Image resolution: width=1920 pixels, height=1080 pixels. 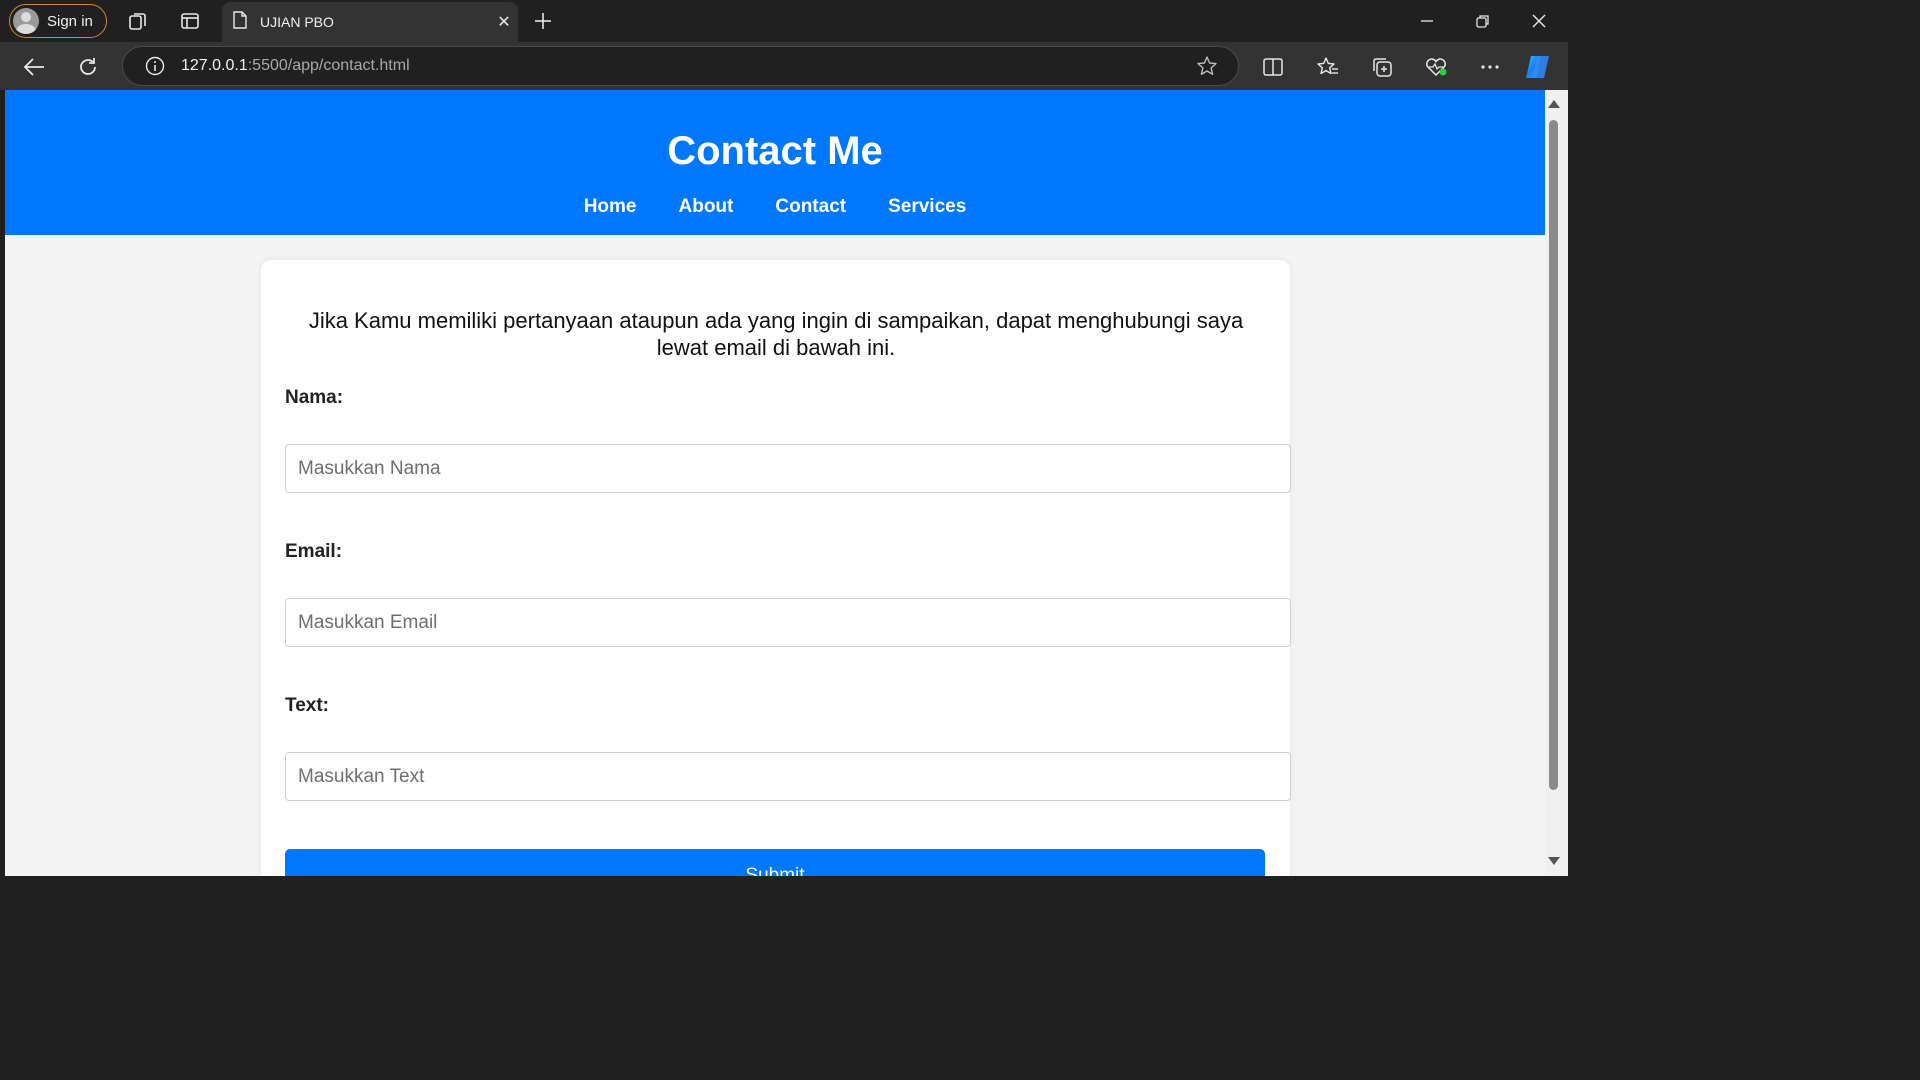 What do you see at coordinates (504, 22) in the screenshot?
I see `tab-close-icon: ✕` at bounding box center [504, 22].